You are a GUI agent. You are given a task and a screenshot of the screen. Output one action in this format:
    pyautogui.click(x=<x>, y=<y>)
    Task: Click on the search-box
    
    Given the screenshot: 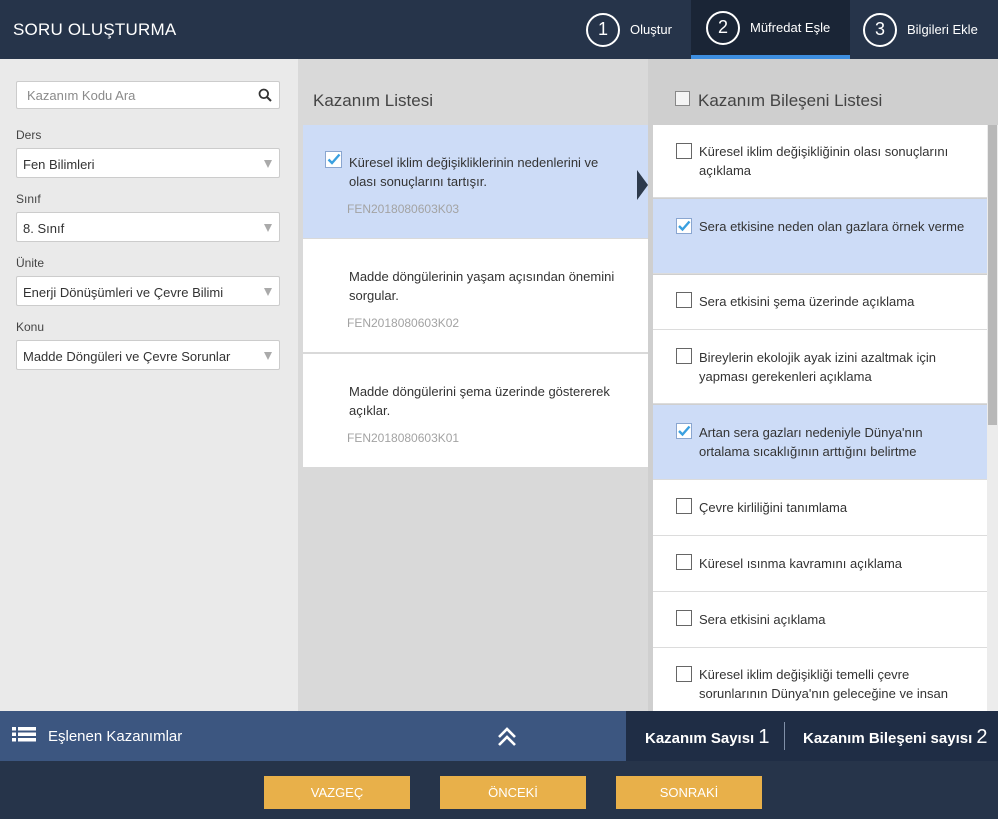 What is the action you would take?
    pyautogui.click(x=148, y=95)
    